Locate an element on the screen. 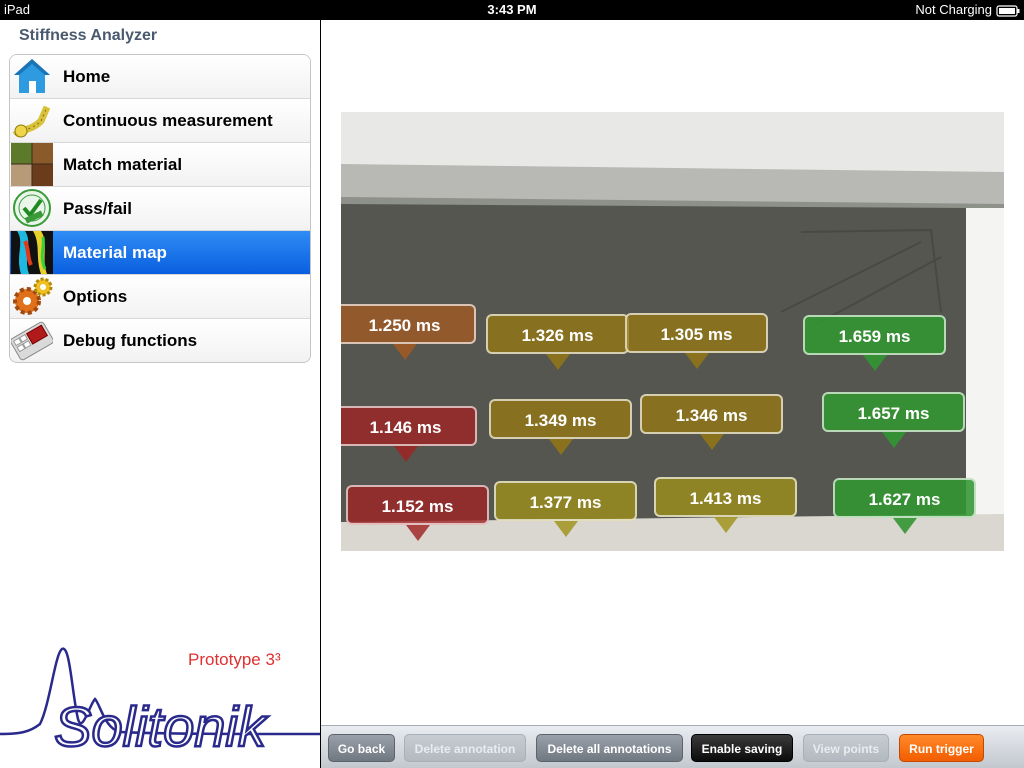 This screenshot has width=1024, height=768. annotation-value: 1.659 ms is located at coordinates (874, 336).